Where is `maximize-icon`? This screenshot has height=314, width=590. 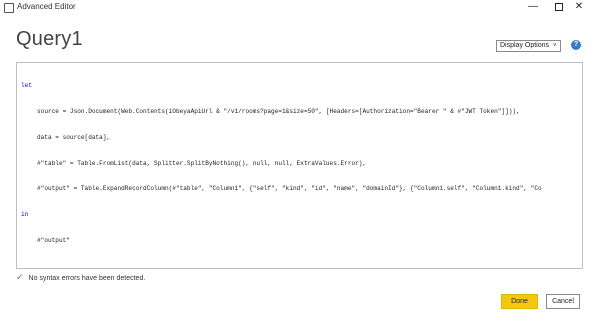
maximize-icon is located at coordinates (559, 7).